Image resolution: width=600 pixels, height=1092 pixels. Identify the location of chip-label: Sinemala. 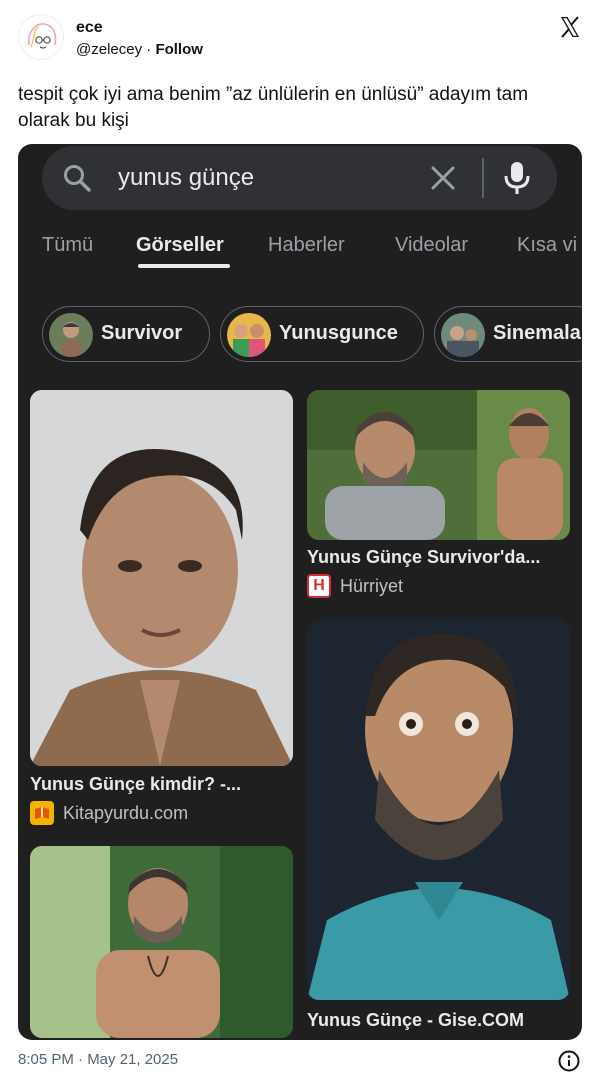
(537, 333).